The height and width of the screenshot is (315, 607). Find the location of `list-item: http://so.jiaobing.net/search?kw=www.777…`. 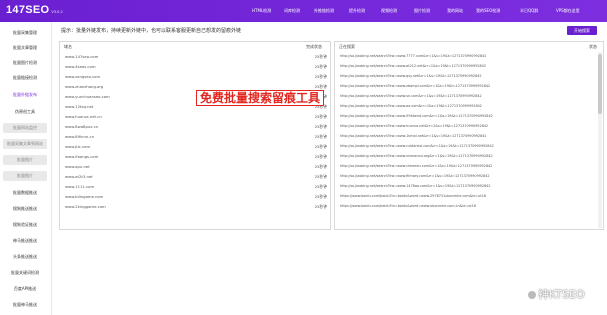

list-item: http://so.jiaobing.net/search?kw=www.777… is located at coordinates (465, 57).